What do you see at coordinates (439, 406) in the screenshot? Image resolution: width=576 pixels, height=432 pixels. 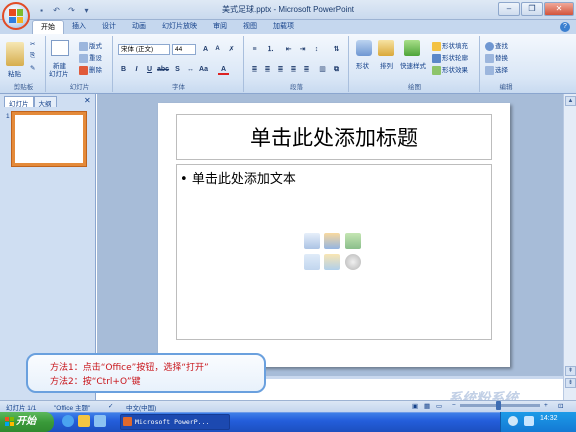 I see `slideshow-view-icon: ▭` at bounding box center [439, 406].